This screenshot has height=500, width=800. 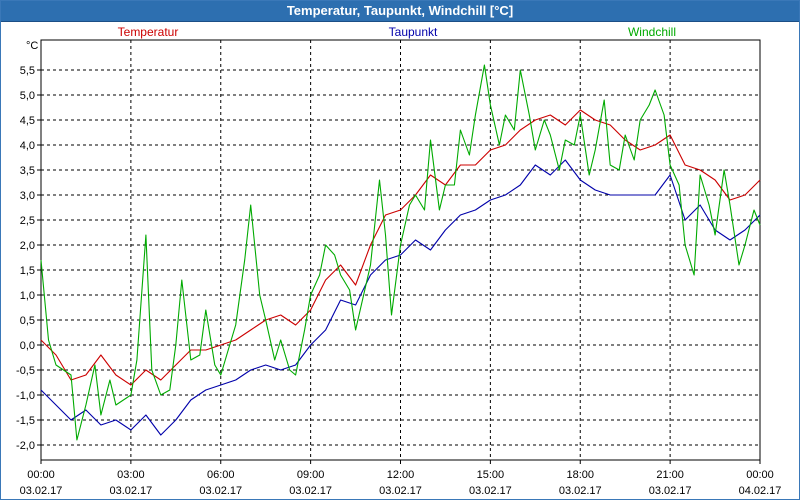 What do you see at coordinates (27, 121) in the screenshot?
I see `y-tick-label: 4,5` at bounding box center [27, 121].